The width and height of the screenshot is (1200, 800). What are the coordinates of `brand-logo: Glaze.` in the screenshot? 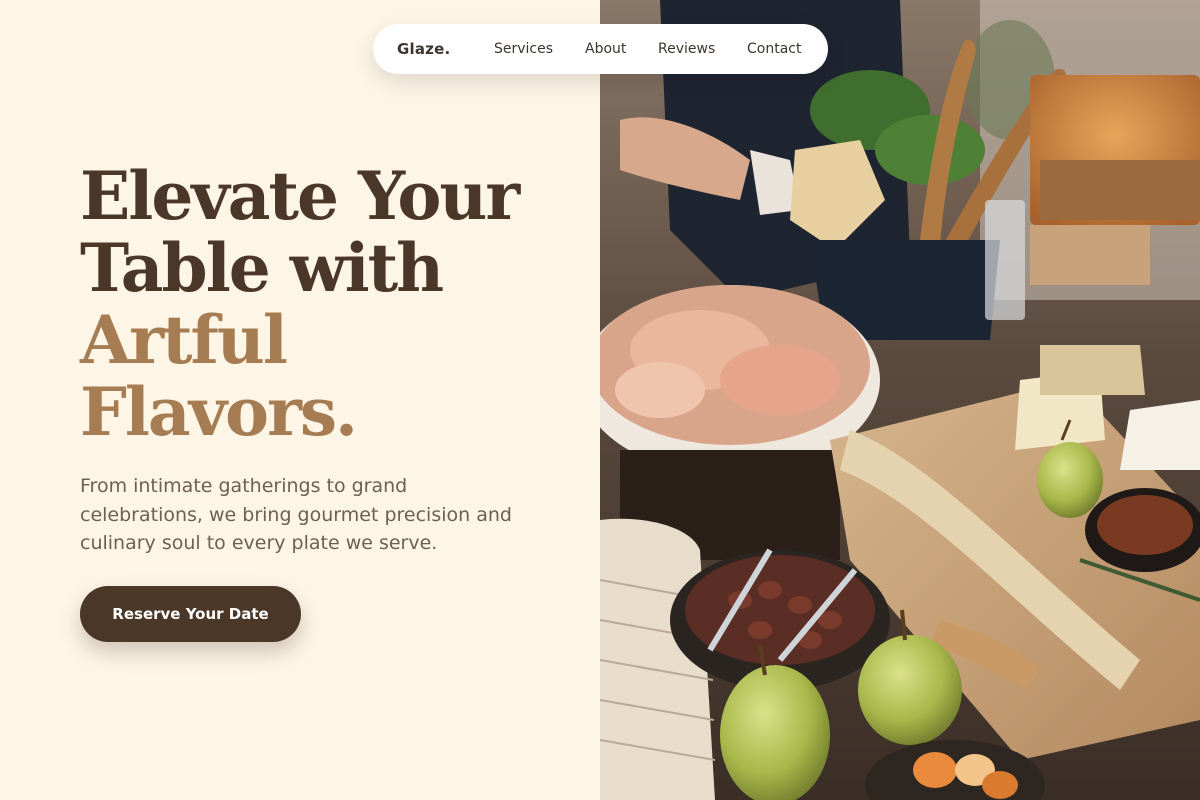 It's located at (423, 49).